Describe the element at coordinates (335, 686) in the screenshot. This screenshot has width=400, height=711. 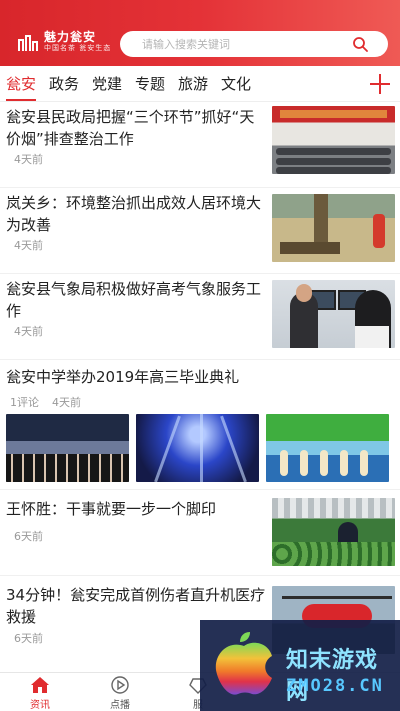
I see `watermark-url: ZMO28.CN` at that location.